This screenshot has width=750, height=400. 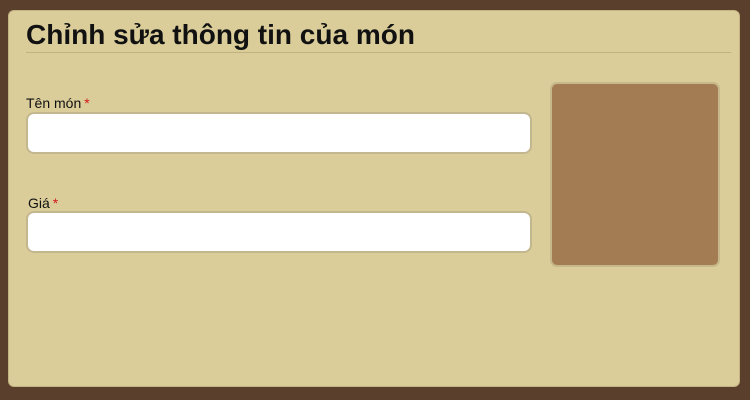 I want to click on dish-name-label: Tên món *, so click(x=58, y=103).